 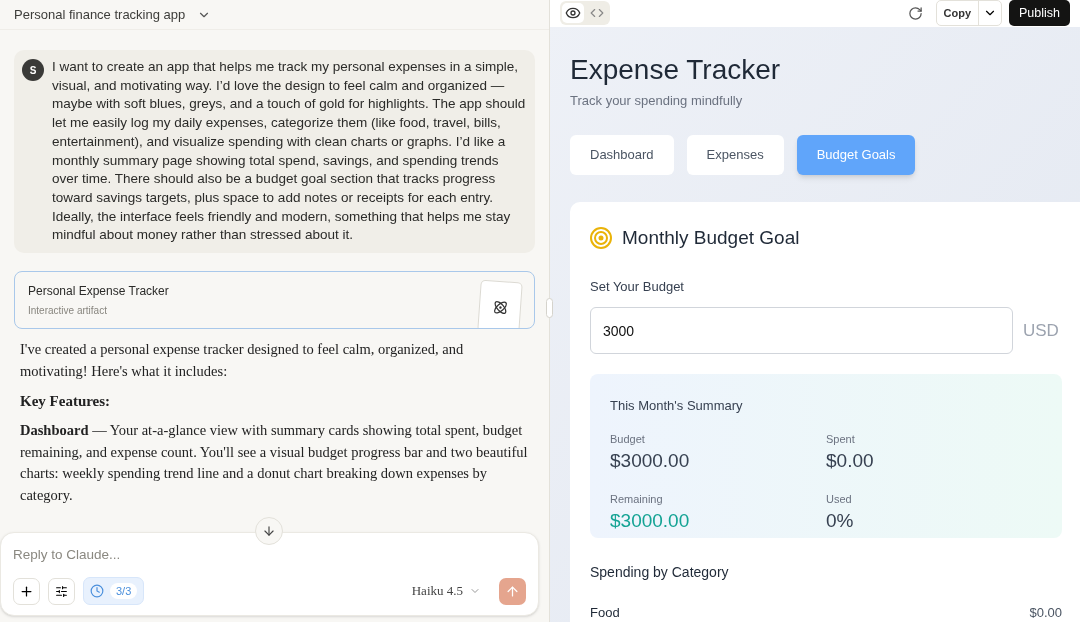 What do you see at coordinates (660, 572) in the screenshot?
I see `category-heading: Spending by Category` at bounding box center [660, 572].